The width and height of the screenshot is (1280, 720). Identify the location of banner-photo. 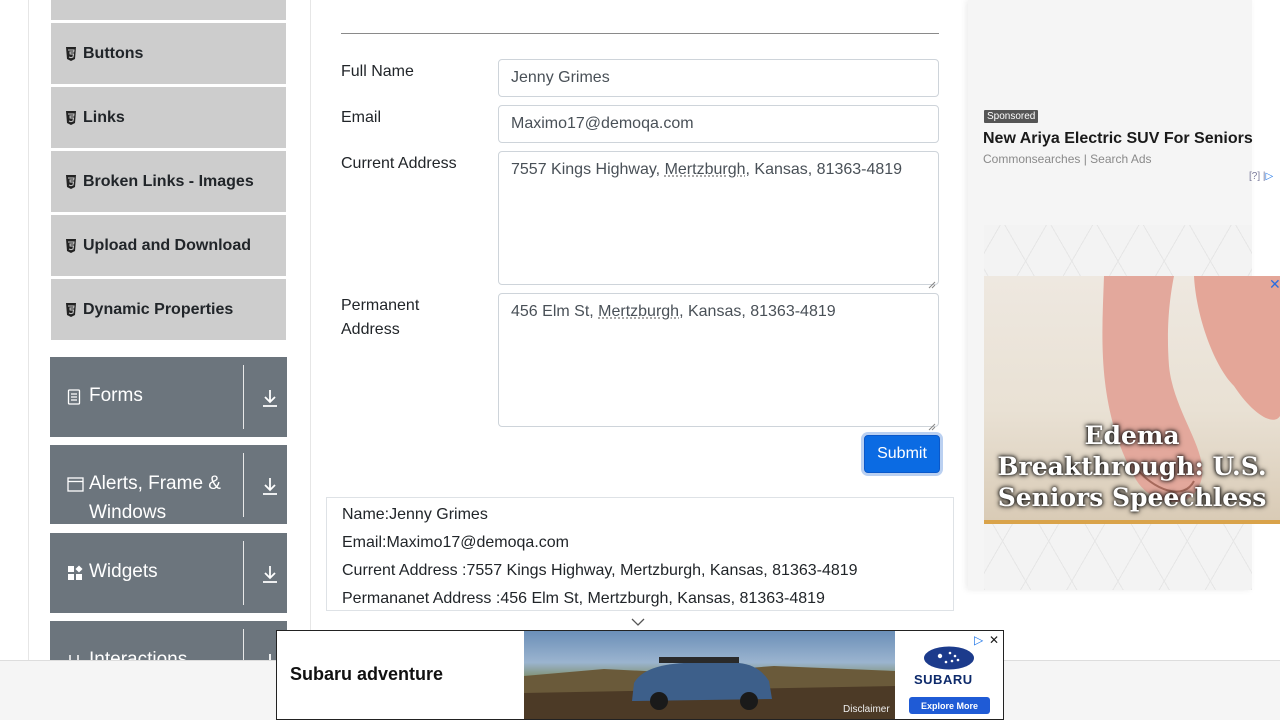
(709, 675).